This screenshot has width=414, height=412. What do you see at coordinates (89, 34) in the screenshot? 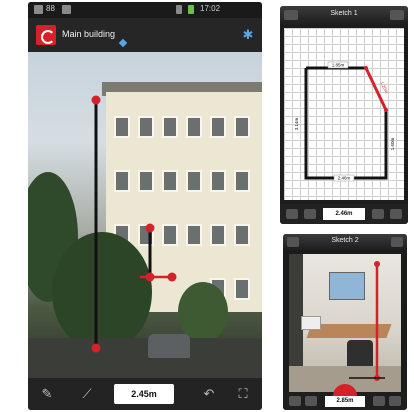
I see `app-title: Main building` at bounding box center [89, 34].